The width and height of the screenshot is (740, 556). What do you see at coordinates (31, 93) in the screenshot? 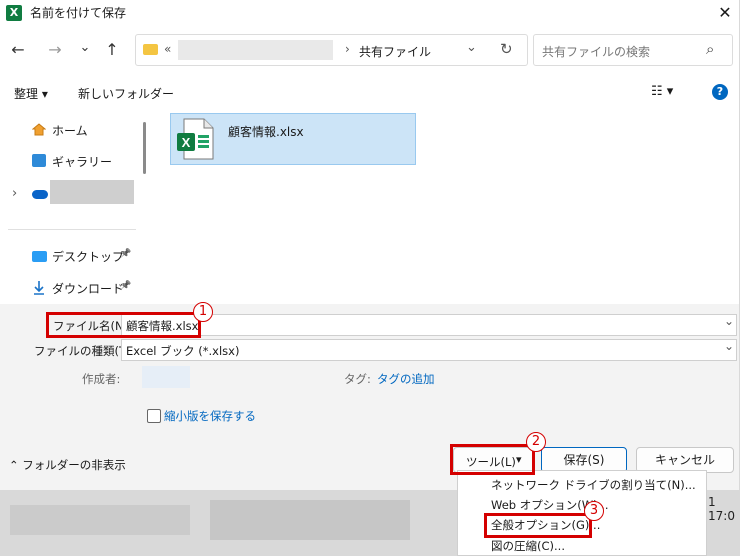
I see `organize-button: 整理 ▾` at bounding box center [31, 93].